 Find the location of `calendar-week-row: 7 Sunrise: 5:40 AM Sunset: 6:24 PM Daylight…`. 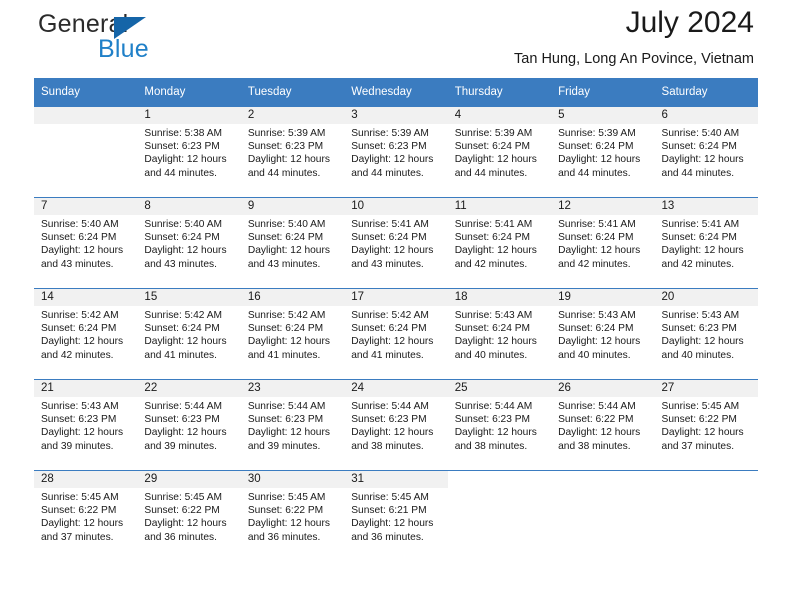

calendar-week-row: 7 Sunrise: 5:40 AM Sunset: 6:24 PM Daylight… is located at coordinates (396, 243).